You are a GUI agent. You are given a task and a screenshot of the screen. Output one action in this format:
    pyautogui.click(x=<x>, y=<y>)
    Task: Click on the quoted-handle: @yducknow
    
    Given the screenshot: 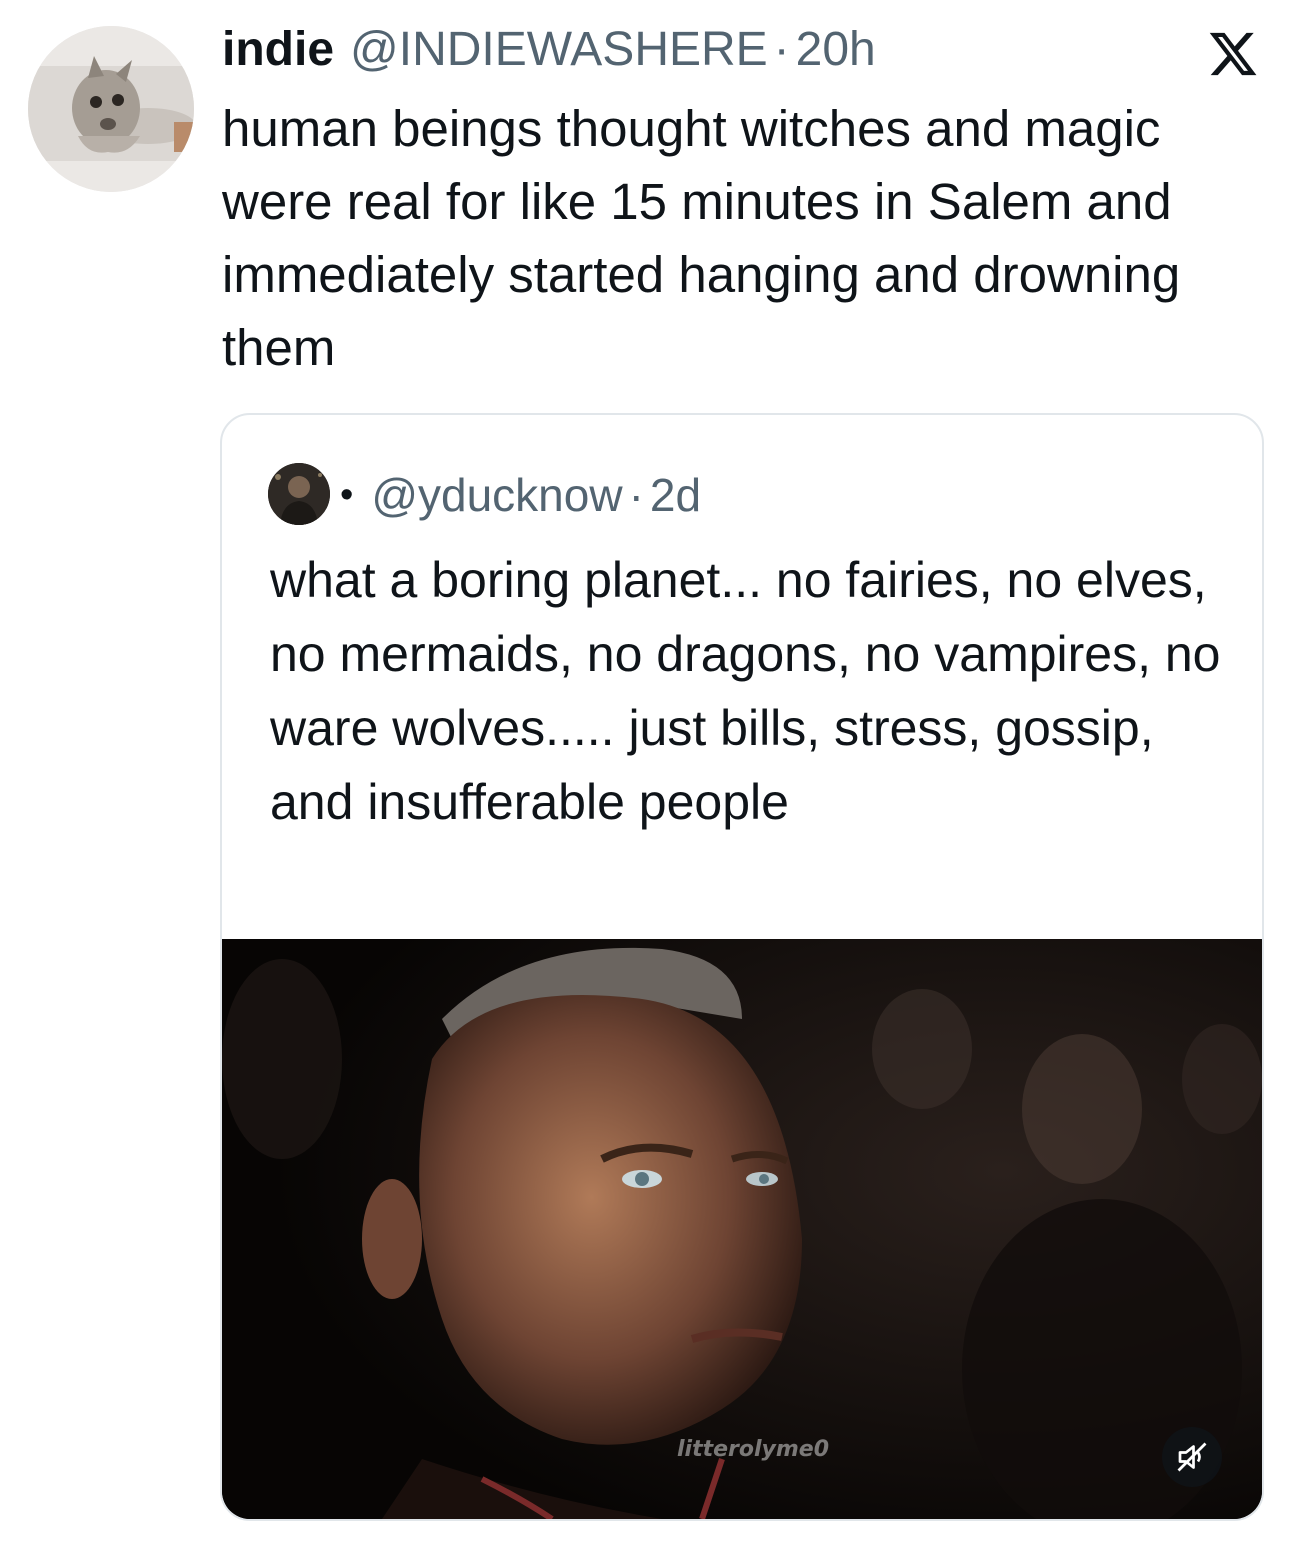 What is the action you would take?
    pyautogui.click(x=496, y=495)
    